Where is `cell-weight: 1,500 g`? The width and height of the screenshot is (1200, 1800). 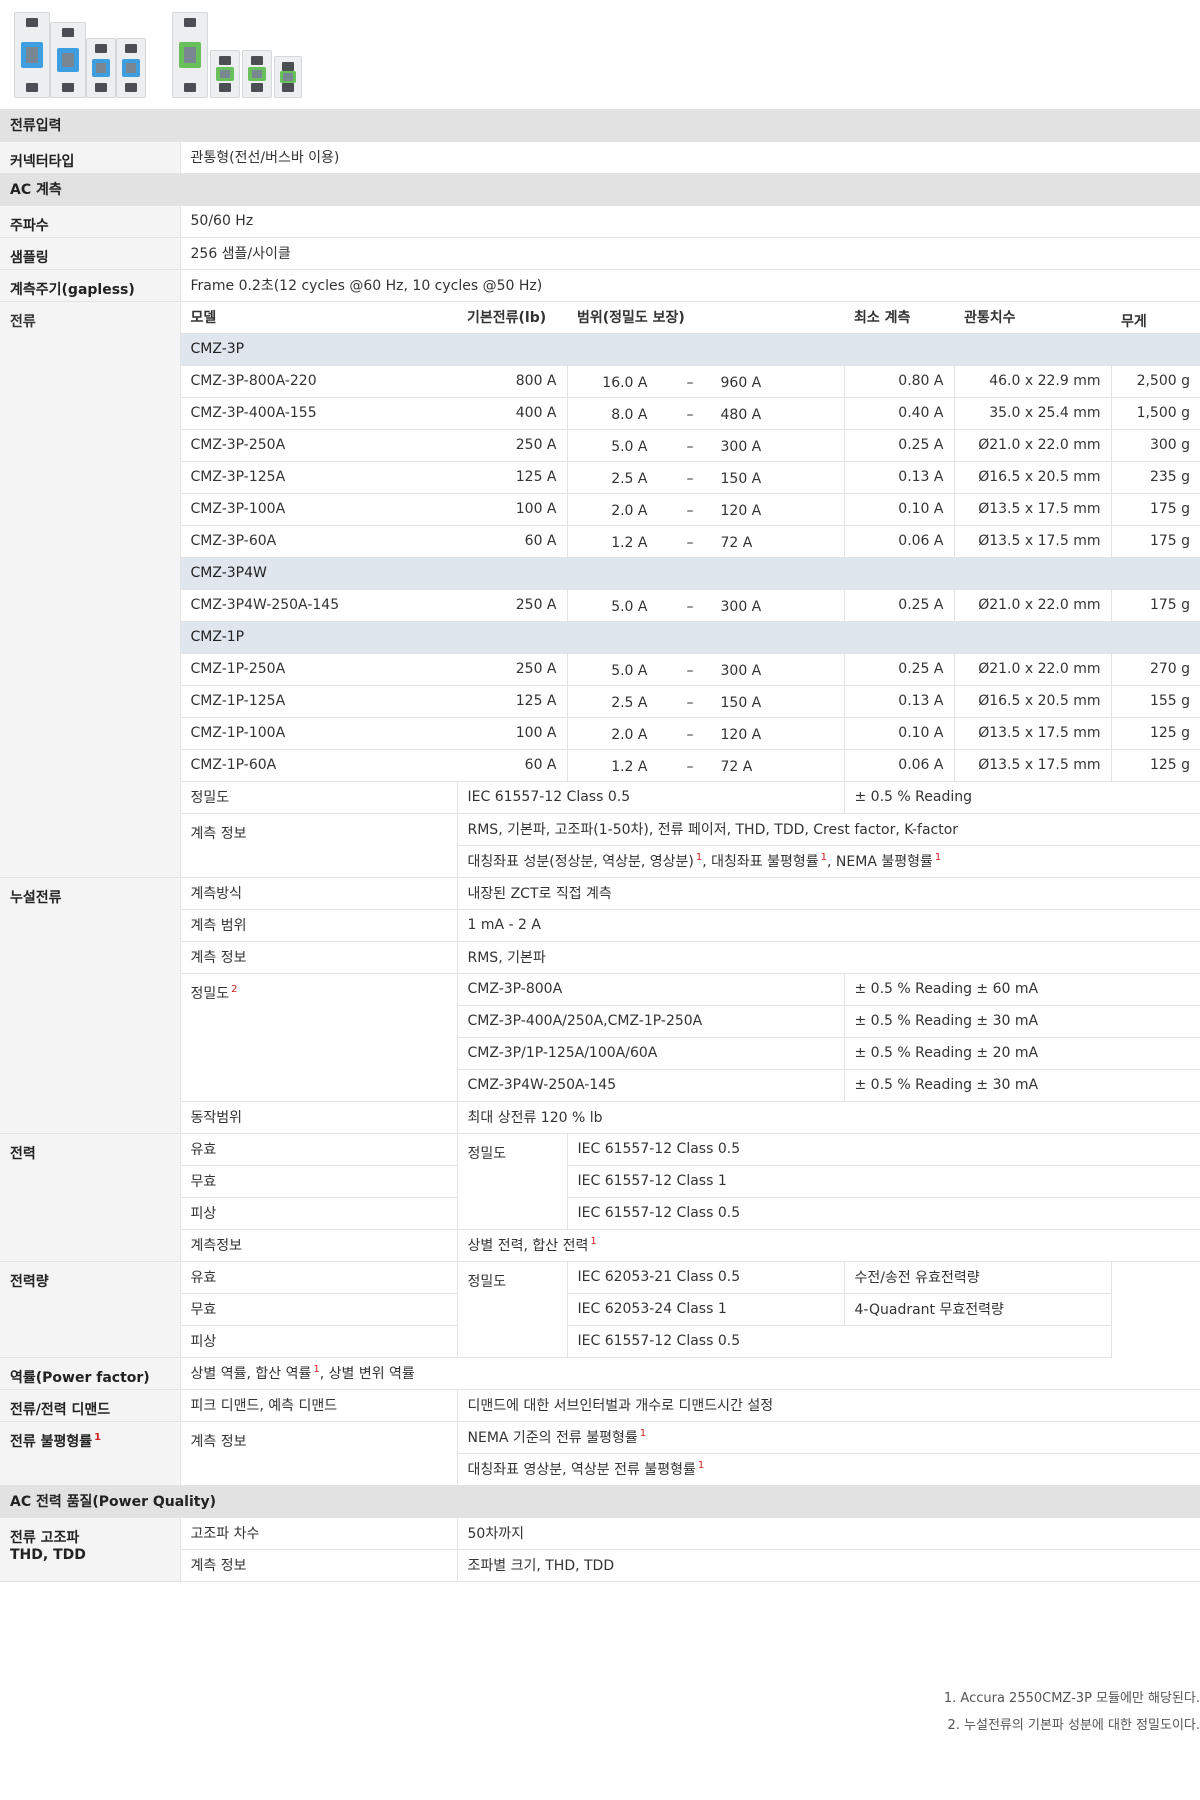 cell-weight: 1,500 g is located at coordinates (1155, 413).